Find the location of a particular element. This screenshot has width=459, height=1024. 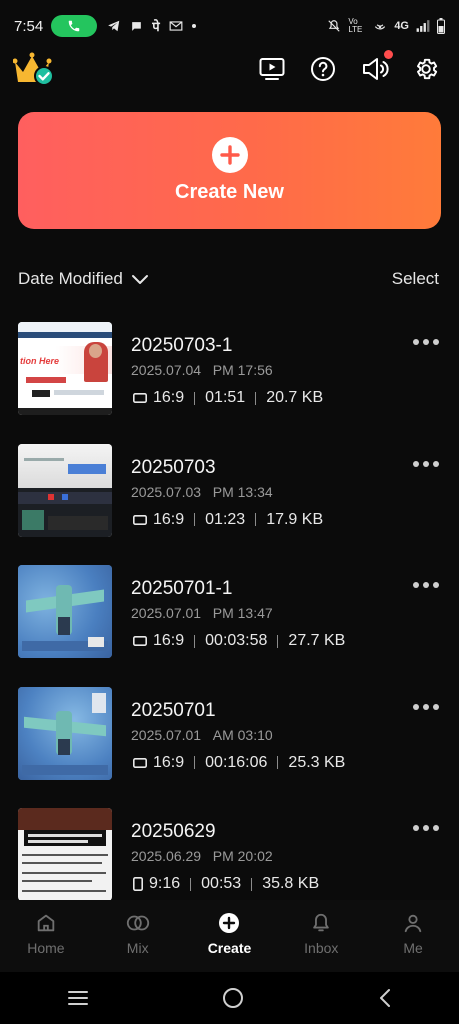

person-icon is located at coordinates (413, 923).